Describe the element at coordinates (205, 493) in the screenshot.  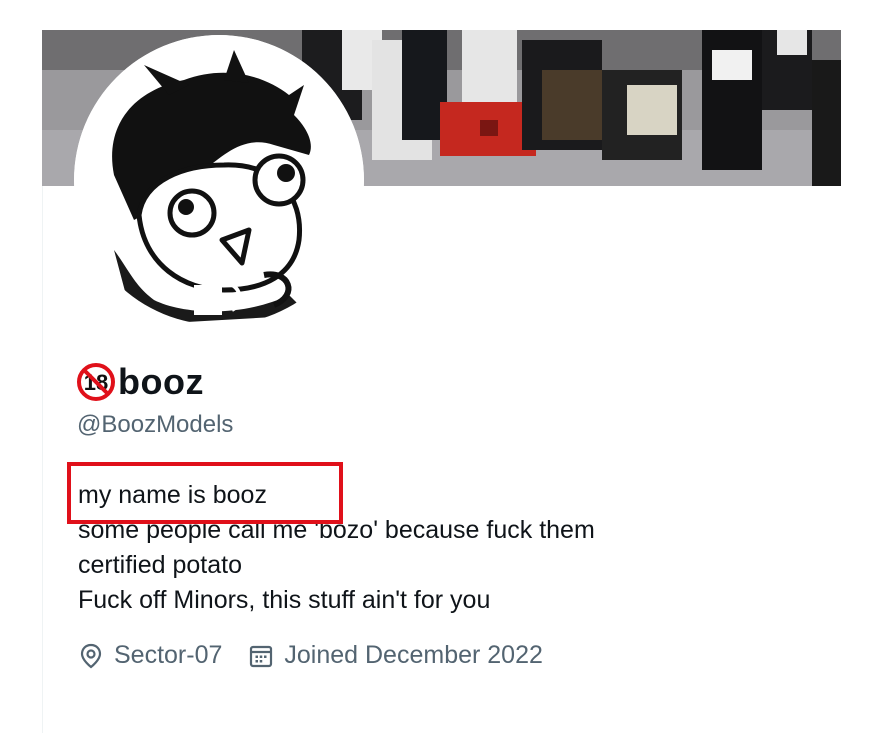
I see `highlight-annotation` at that location.